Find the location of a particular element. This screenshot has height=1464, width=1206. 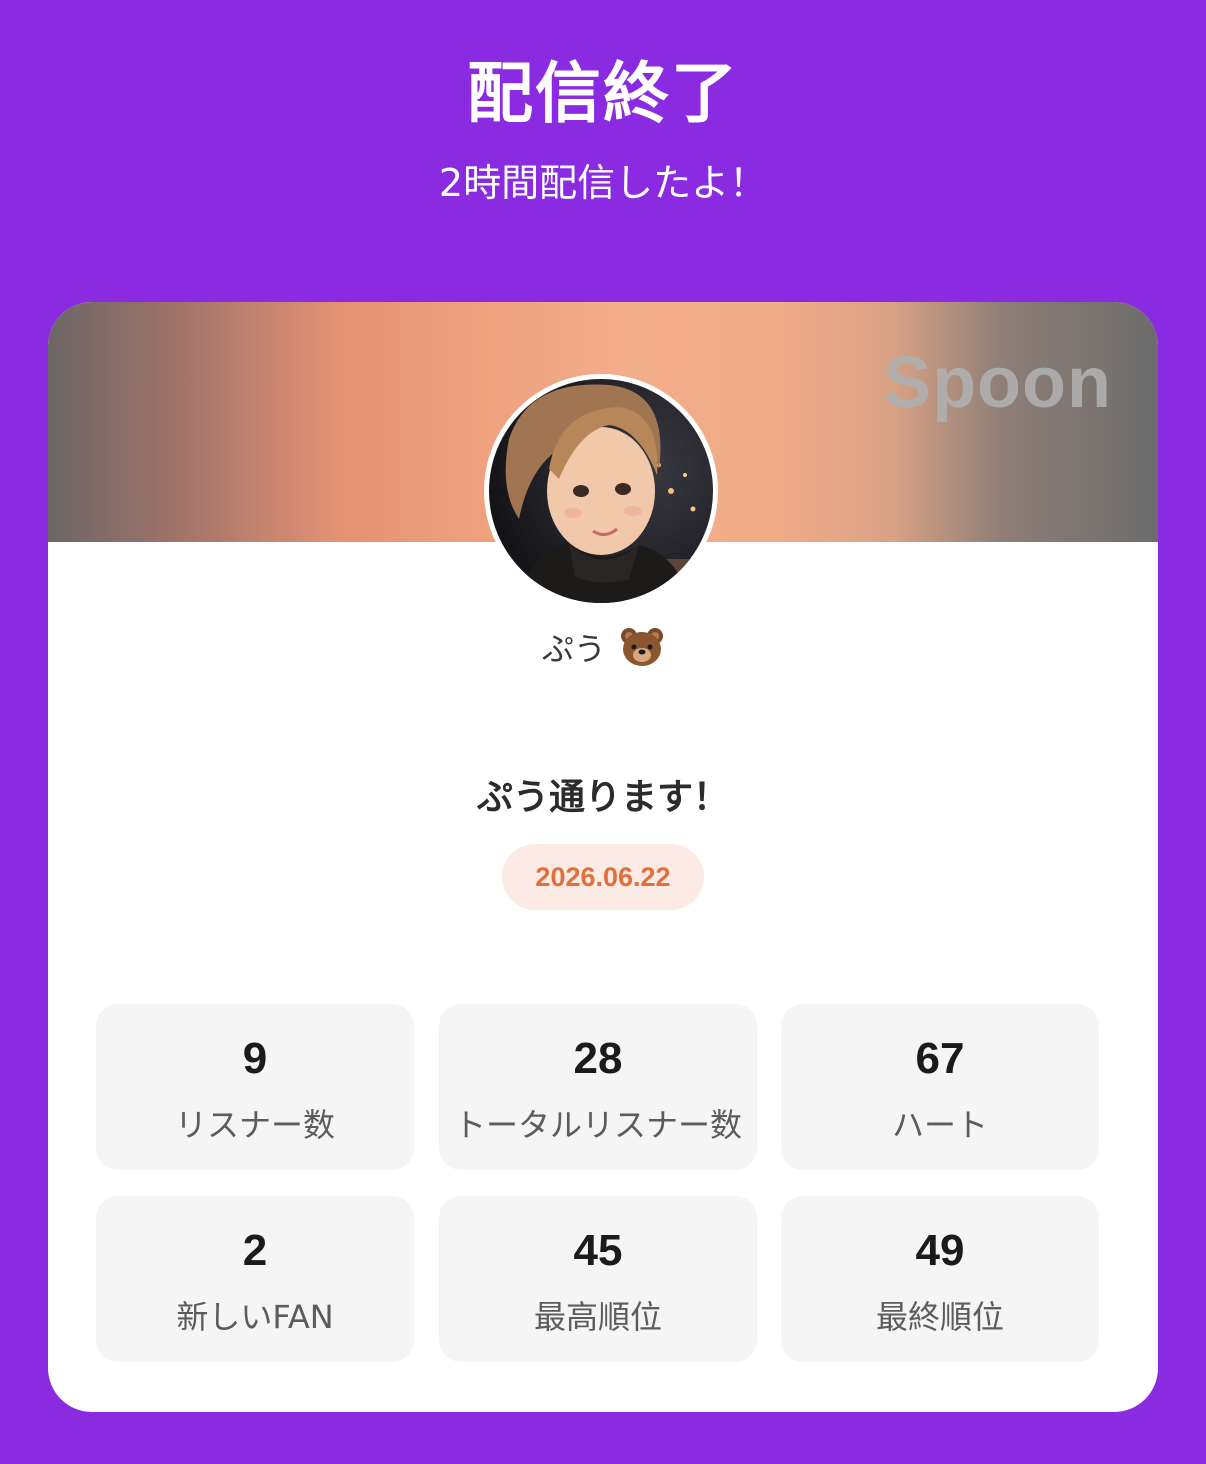

page-subtitle: 2時間配信したよ！ is located at coordinates (603, 183).